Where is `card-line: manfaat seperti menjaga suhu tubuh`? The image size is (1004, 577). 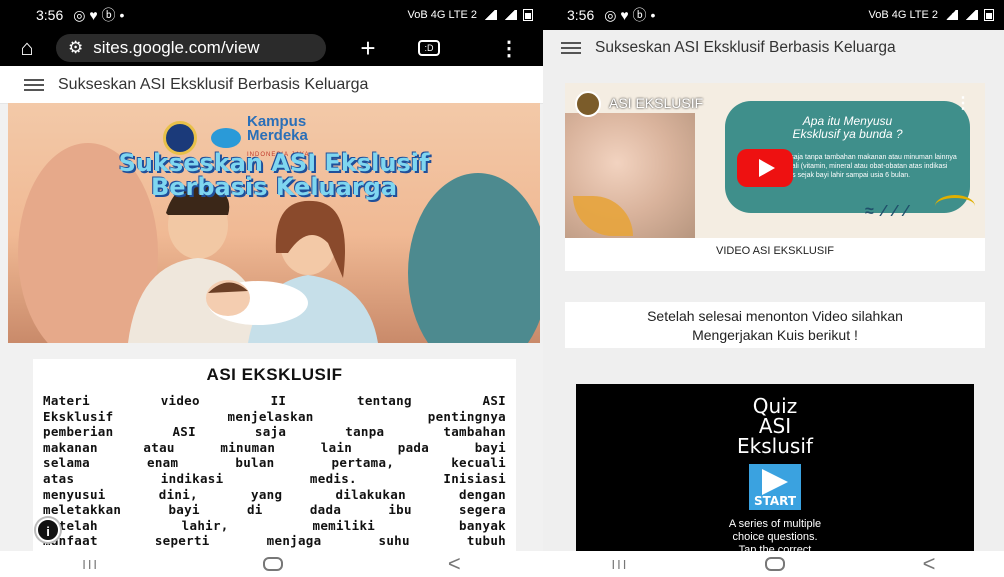 card-line: manfaat seperti menjaga suhu tubuh is located at coordinates (274, 541).